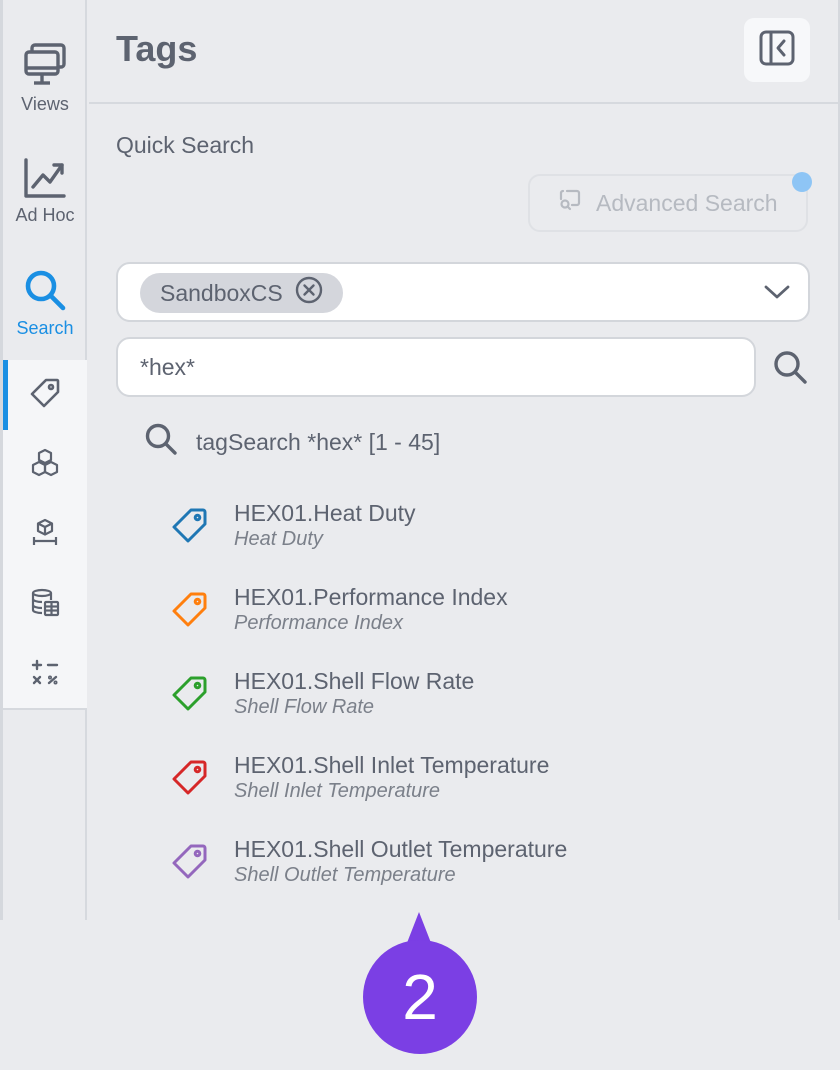 The height and width of the screenshot is (1070, 840). Describe the element at coordinates (185, 145) in the screenshot. I see `quick-search-label: Quick Search` at that location.